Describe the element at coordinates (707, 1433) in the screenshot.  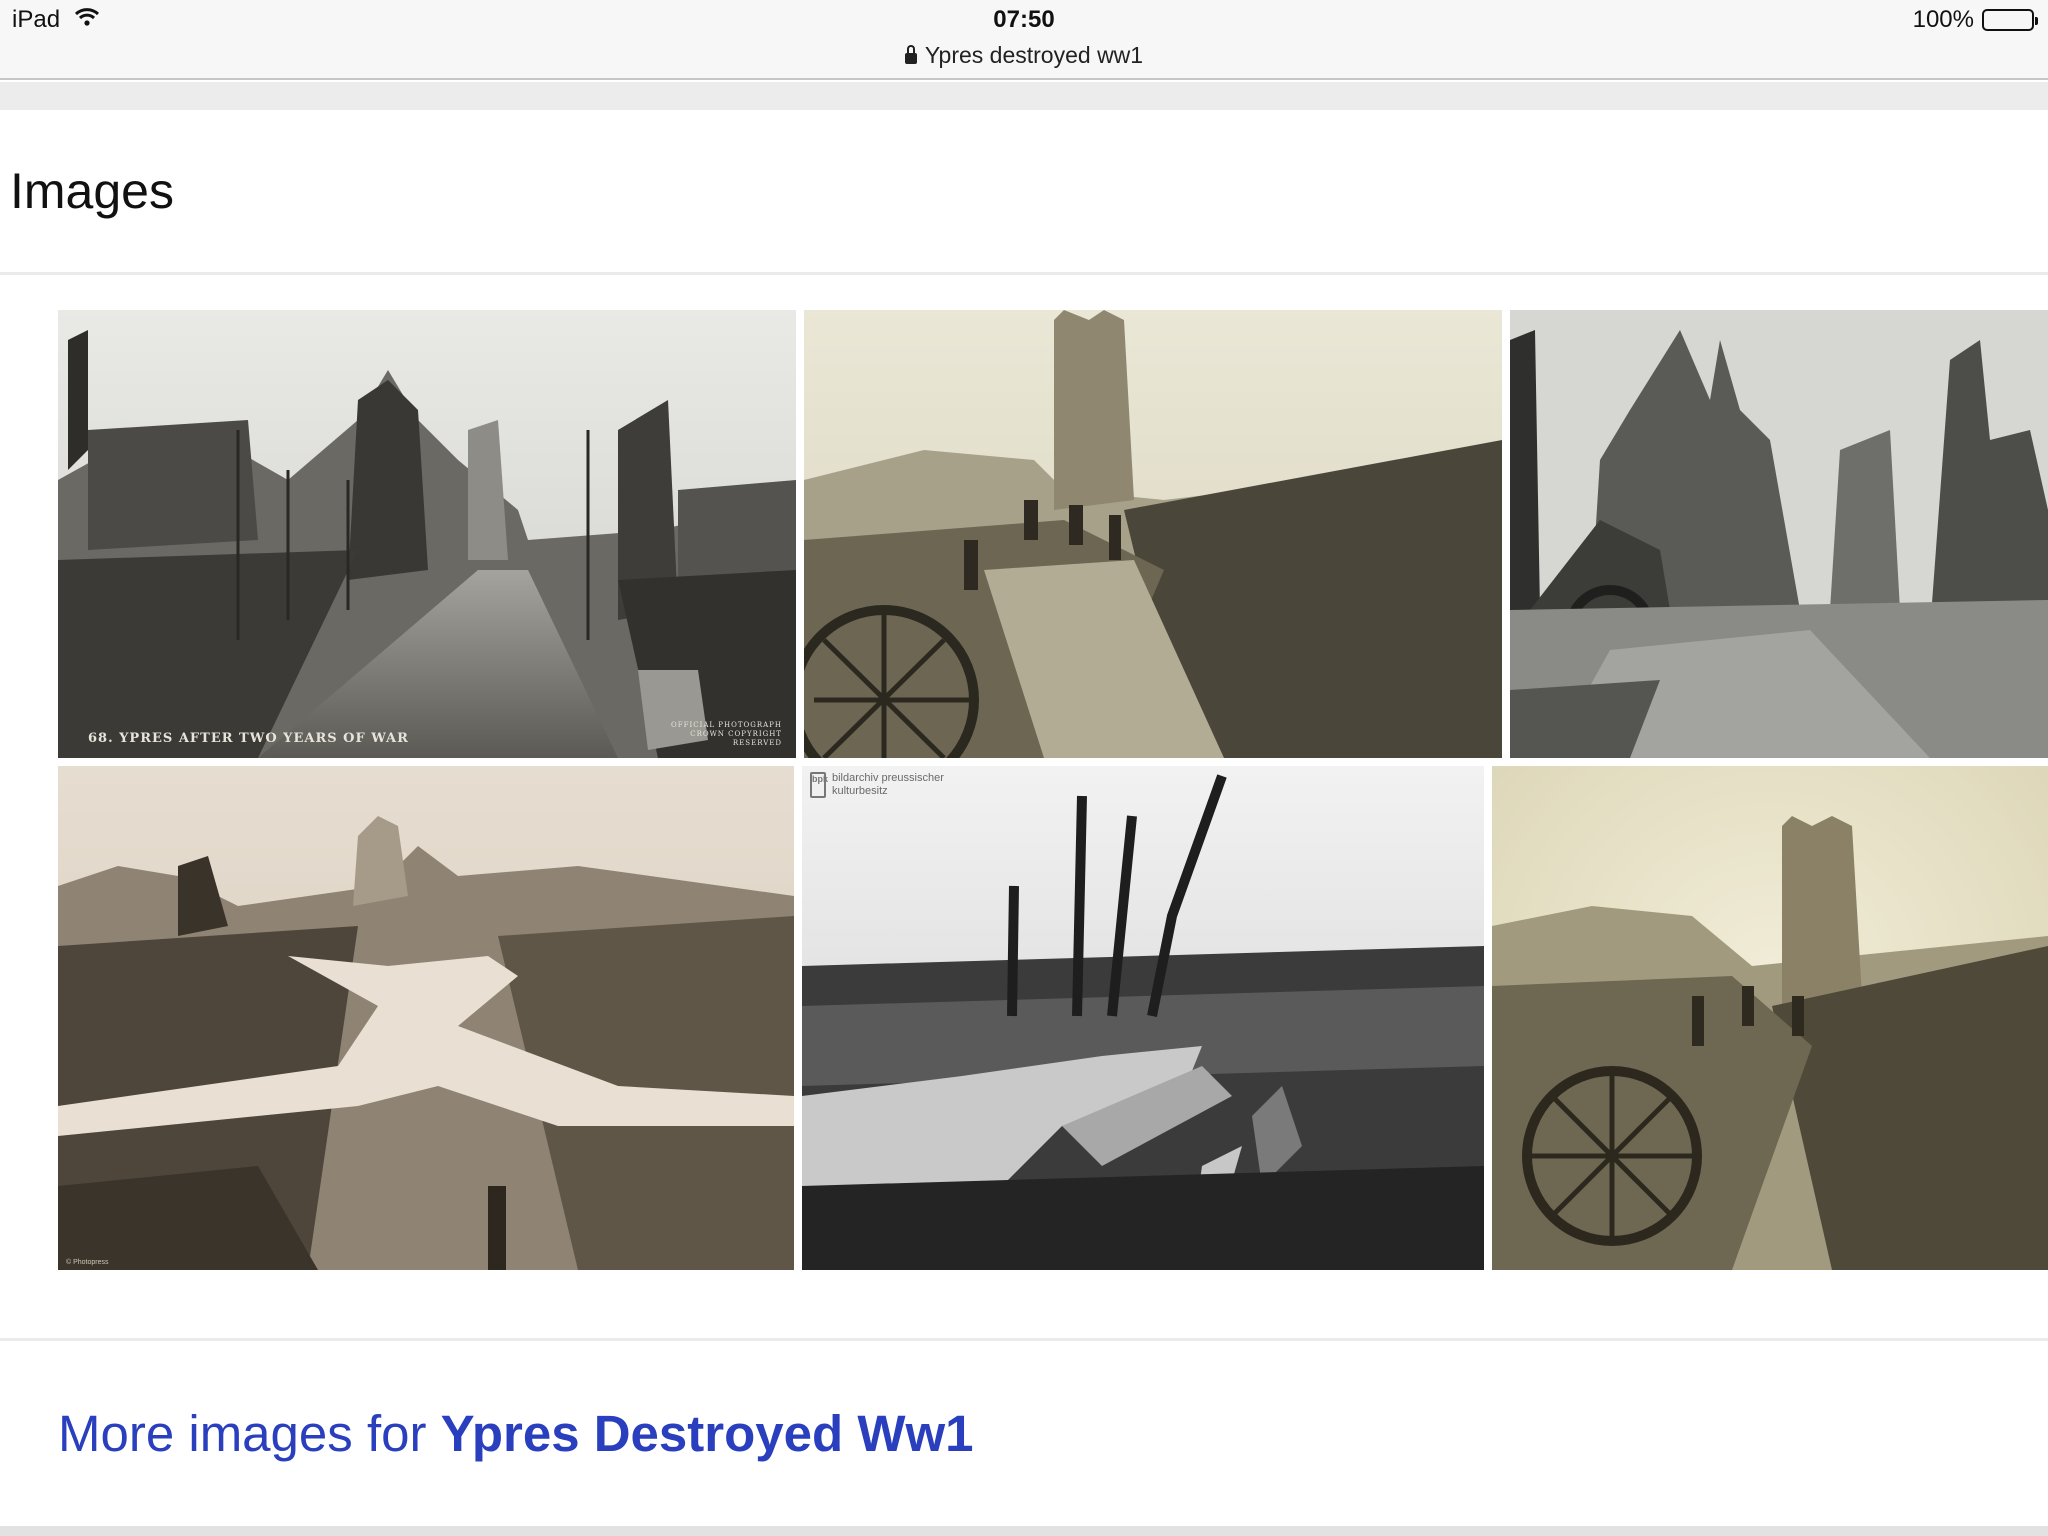
I see `more-images-query: Ypres Destroyed Ww1` at that location.